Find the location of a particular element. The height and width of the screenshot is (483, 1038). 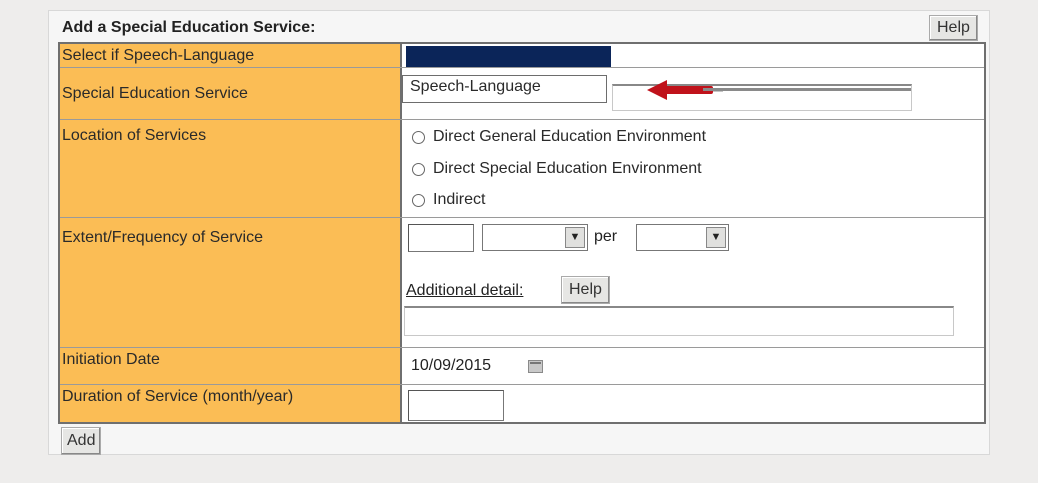

additional-detail-field is located at coordinates (679, 321).